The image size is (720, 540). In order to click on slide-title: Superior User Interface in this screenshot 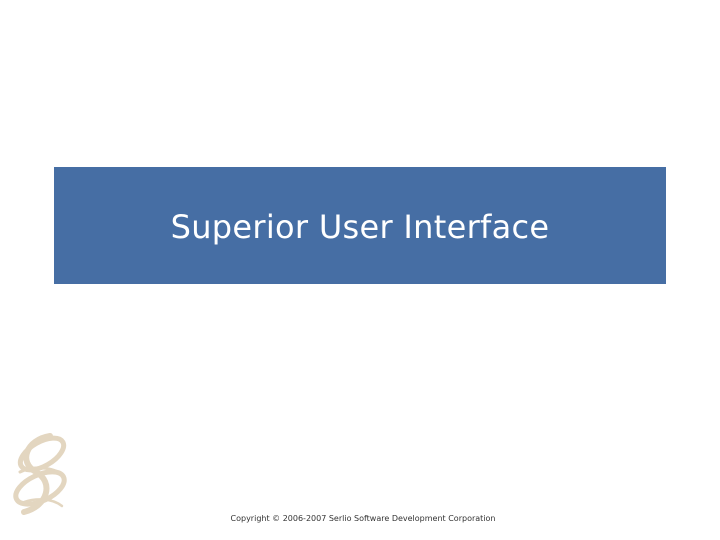, I will do `click(360, 226)`.